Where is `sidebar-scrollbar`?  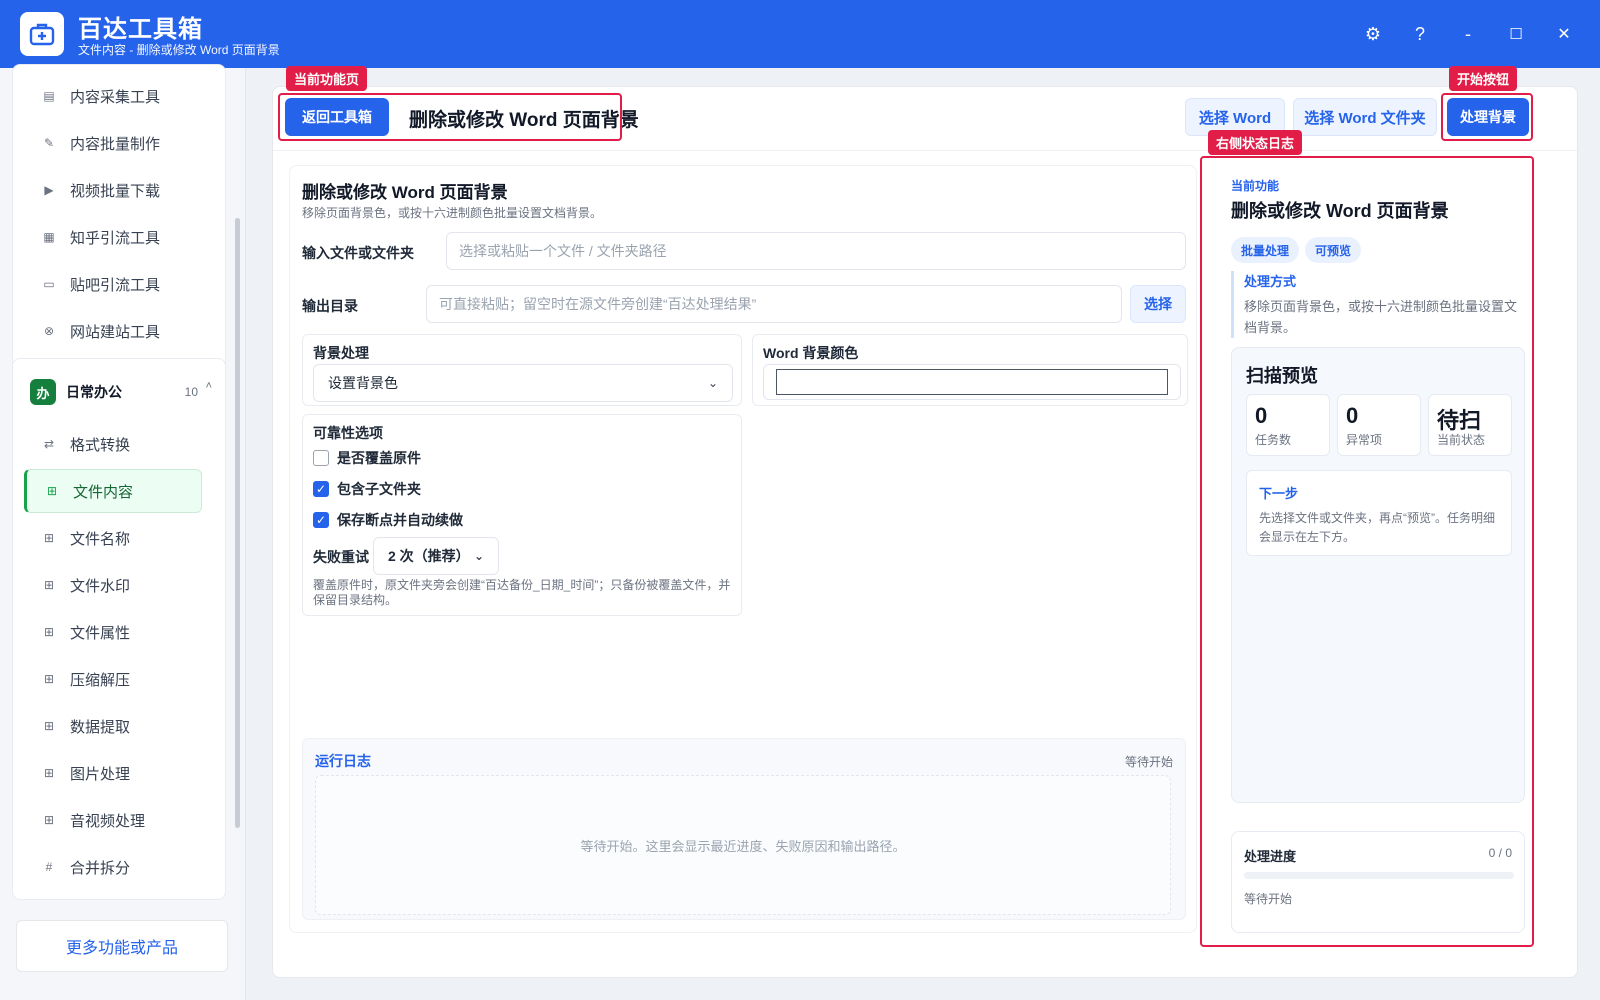 sidebar-scrollbar is located at coordinates (237, 558).